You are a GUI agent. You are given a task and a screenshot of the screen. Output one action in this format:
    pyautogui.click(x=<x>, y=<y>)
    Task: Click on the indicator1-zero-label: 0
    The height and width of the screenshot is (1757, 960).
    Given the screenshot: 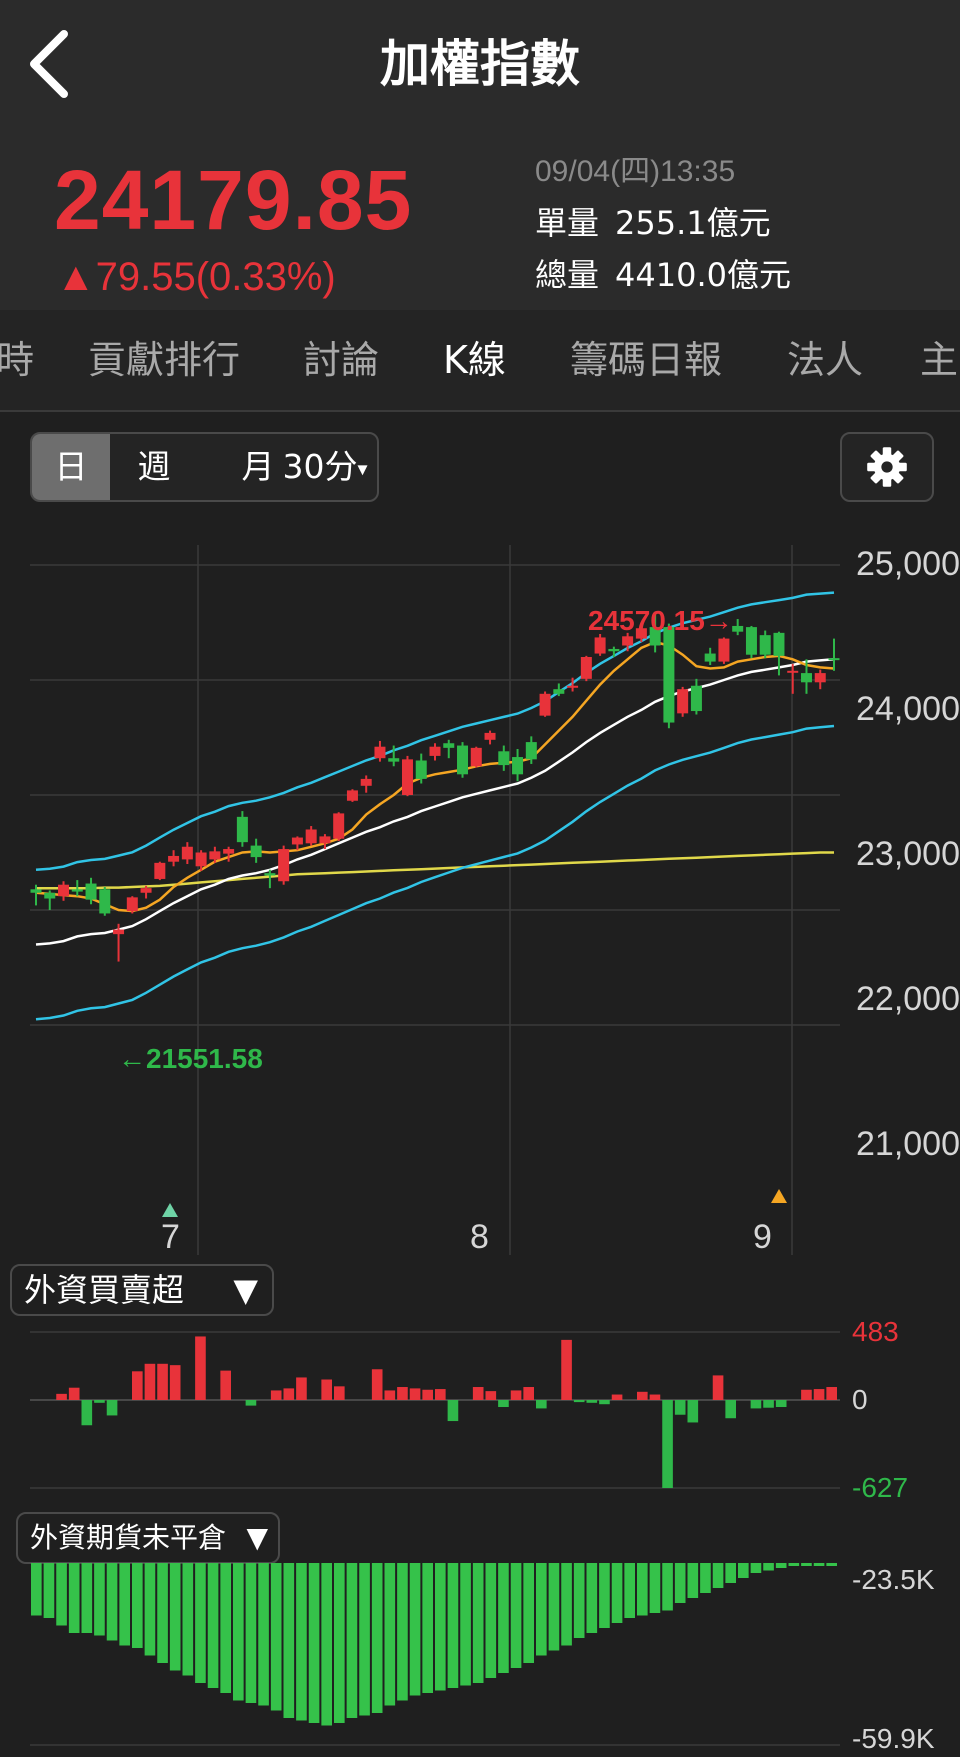 What is the action you would take?
    pyautogui.click(x=860, y=1399)
    